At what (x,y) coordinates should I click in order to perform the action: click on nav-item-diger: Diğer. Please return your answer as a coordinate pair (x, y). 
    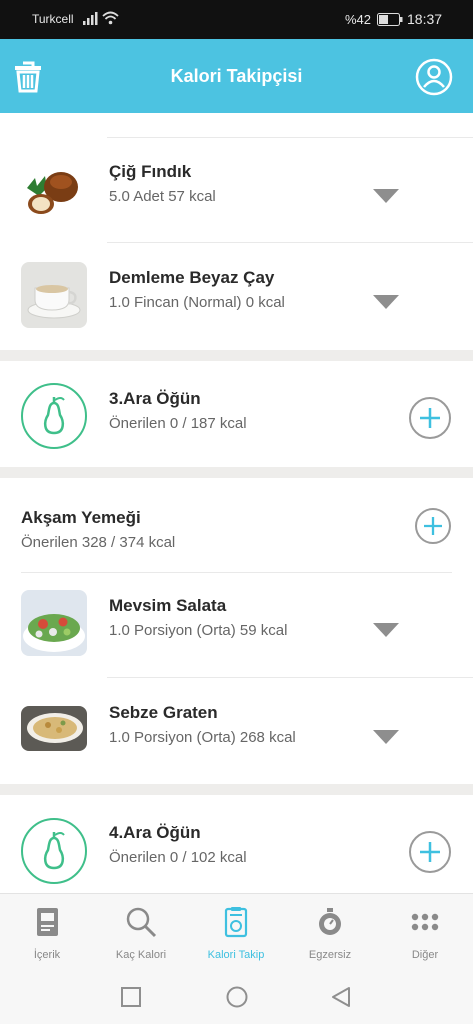
    Looking at the image, I should click on (425, 930).